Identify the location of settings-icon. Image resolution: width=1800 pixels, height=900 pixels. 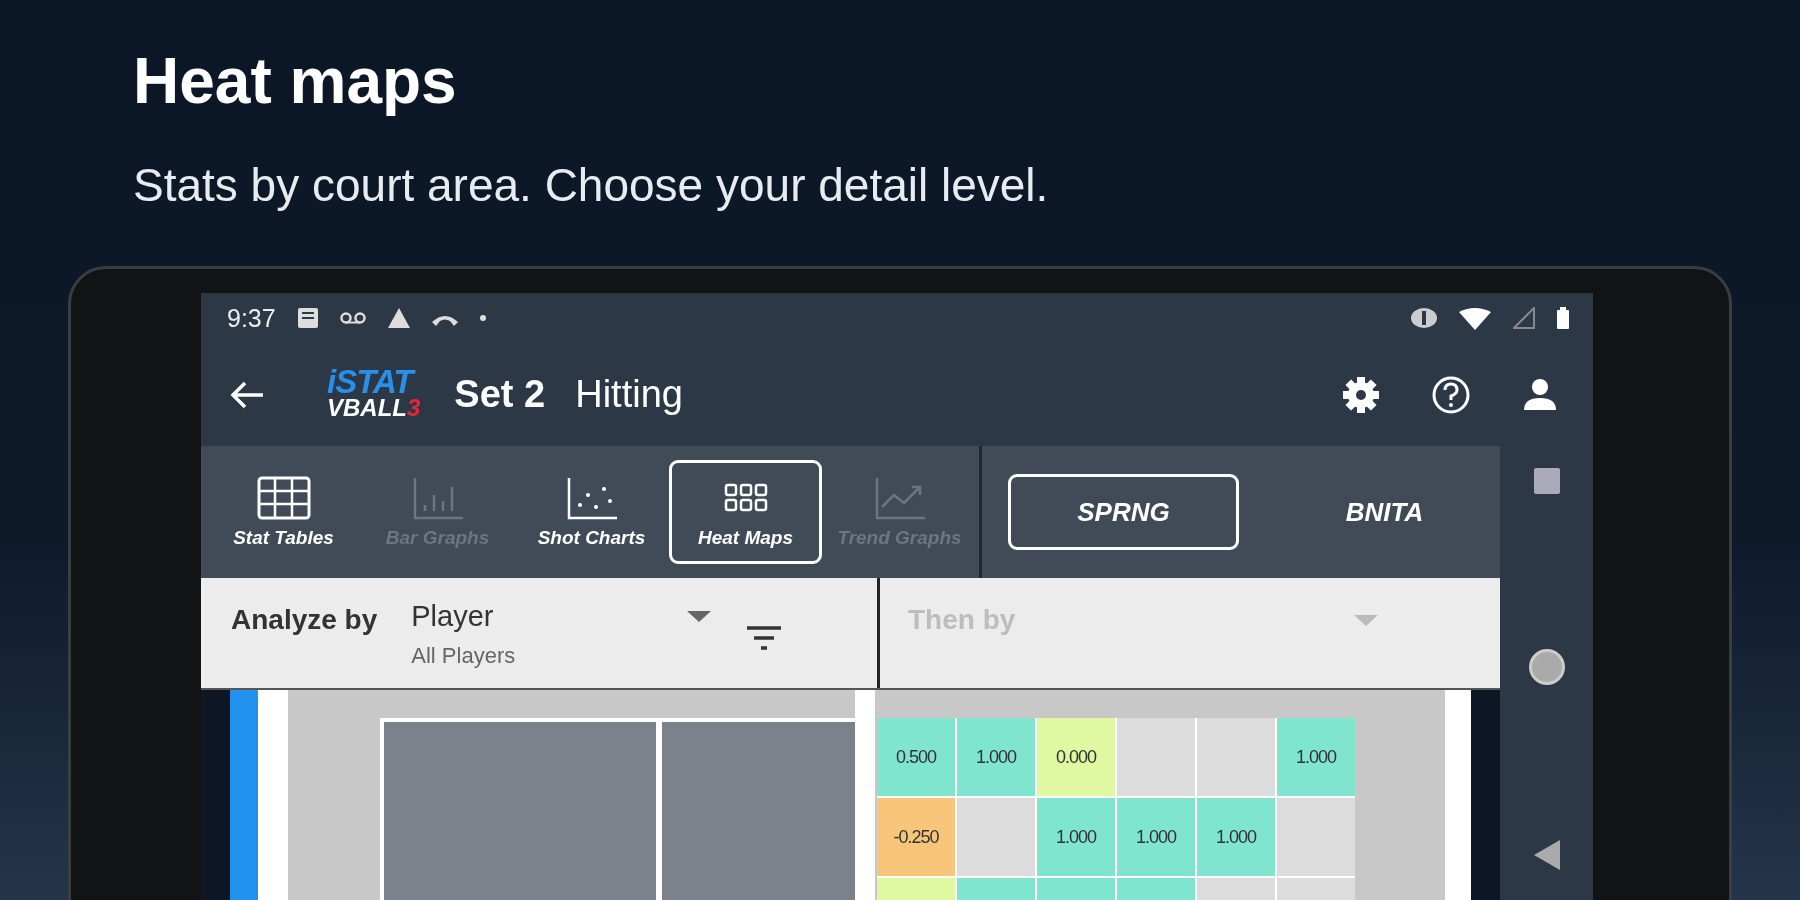
(1361, 394).